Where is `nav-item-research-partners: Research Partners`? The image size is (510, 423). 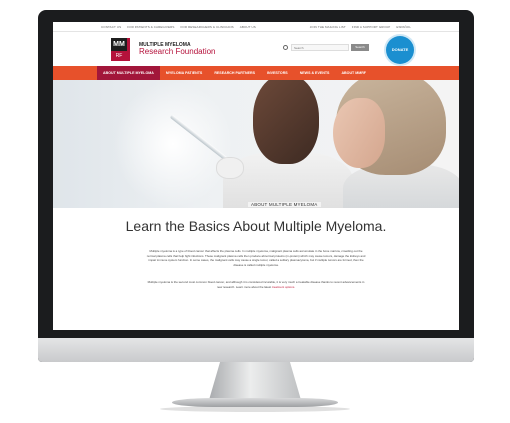
nav-item-research-partners: Research Partners is located at coordinates (234, 73).